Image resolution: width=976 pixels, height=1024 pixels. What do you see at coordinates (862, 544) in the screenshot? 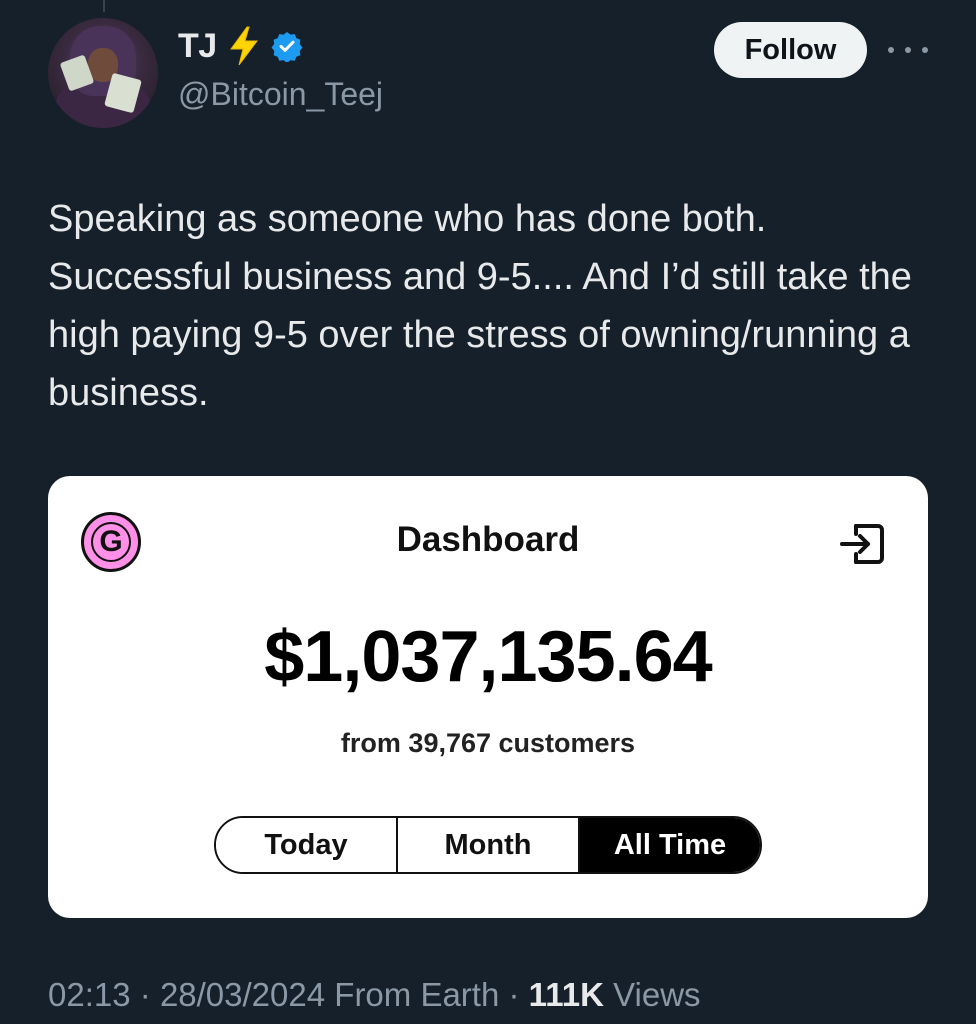
I see `logout-icon` at bounding box center [862, 544].